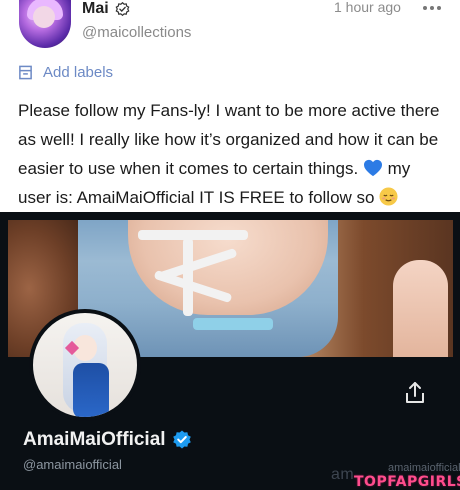  I want to click on relieved-face-emoji, so click(388, 196).